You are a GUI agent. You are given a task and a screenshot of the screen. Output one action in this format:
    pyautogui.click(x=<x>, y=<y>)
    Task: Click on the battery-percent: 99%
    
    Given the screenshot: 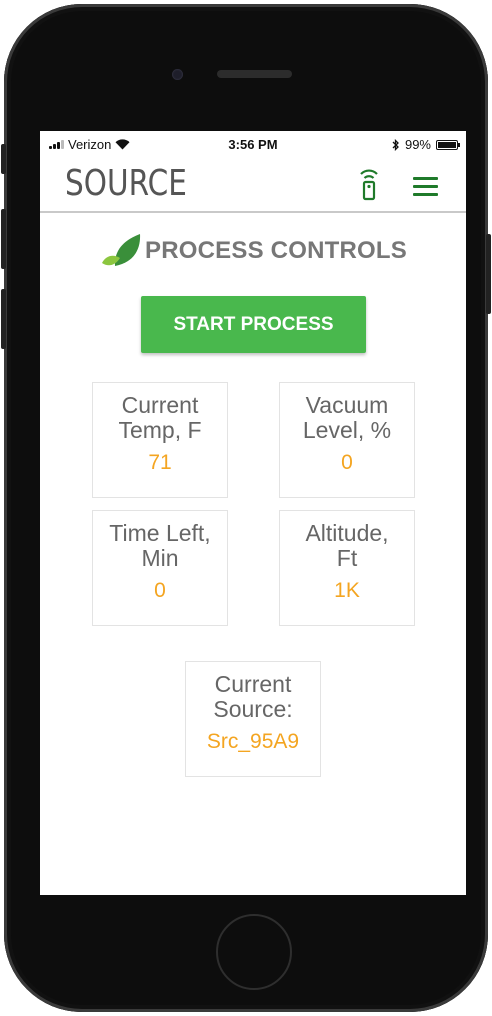 What is the action you would take?
    pyautogui.click(x=417, y=144)
    